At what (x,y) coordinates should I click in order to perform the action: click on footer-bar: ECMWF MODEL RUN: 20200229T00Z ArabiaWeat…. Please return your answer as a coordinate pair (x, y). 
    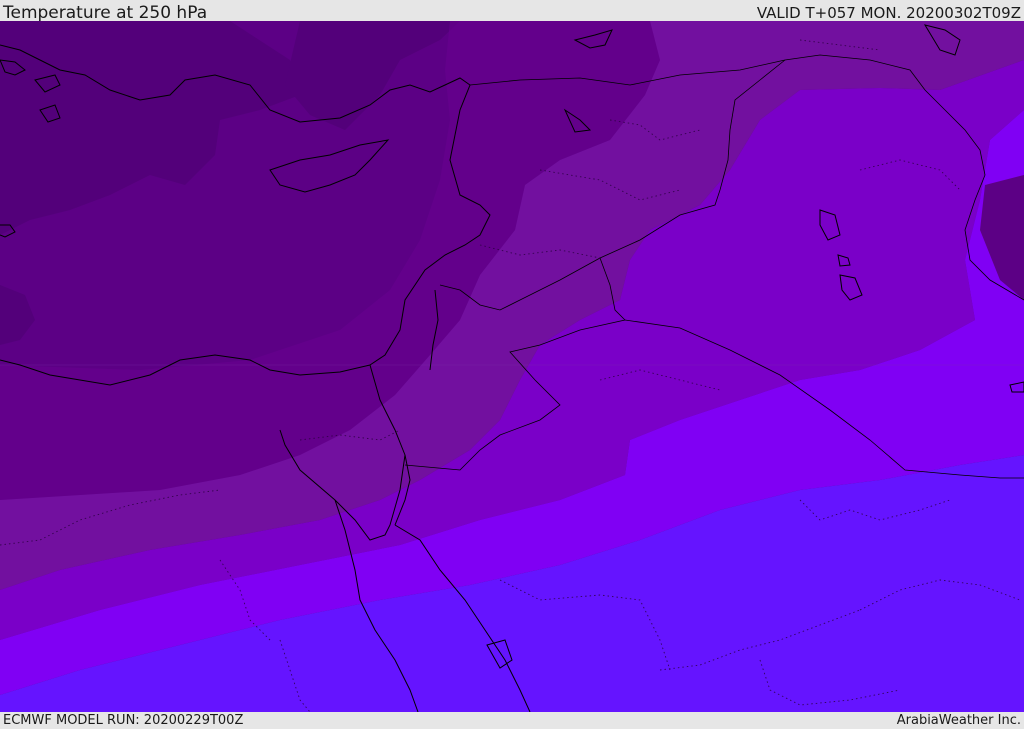
    Looking at the image, I should click on (512, 720).